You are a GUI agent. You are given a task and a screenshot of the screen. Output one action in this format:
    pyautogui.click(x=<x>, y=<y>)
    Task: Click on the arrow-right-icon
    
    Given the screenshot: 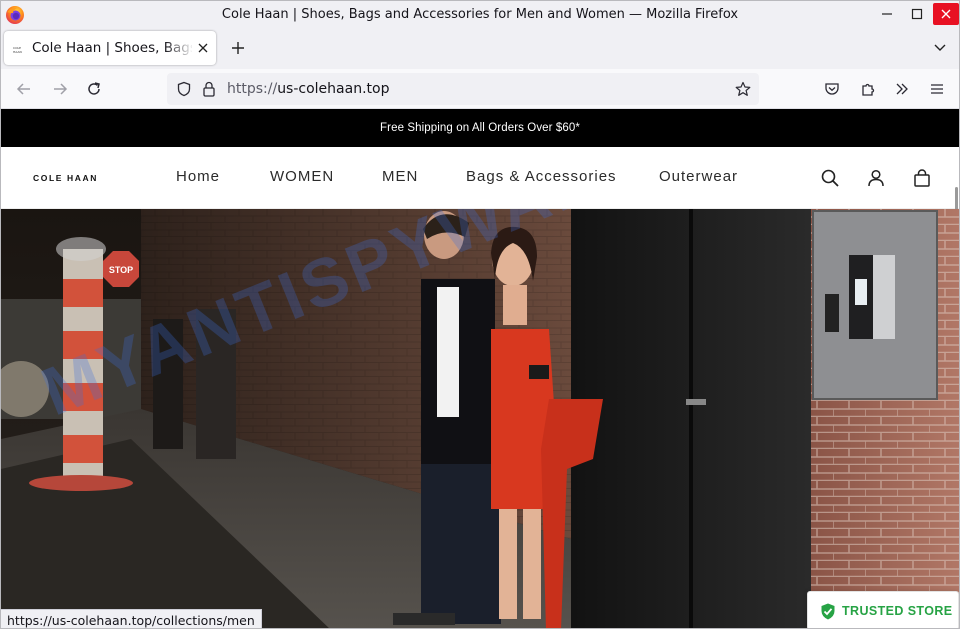 What is the action you would take?
    pyautogui.click(x=61, y=89)
    